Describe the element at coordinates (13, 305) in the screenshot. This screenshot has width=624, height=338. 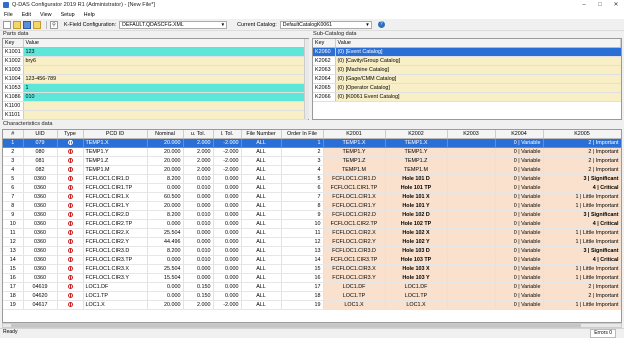
I see `row-number: 19` at that location.